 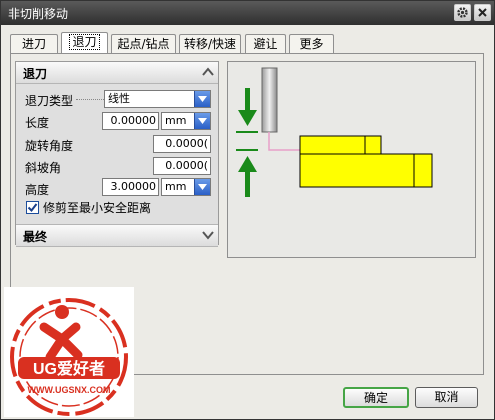 I want to click on retract-section-header: 退刀, so click(x=117, y=73).